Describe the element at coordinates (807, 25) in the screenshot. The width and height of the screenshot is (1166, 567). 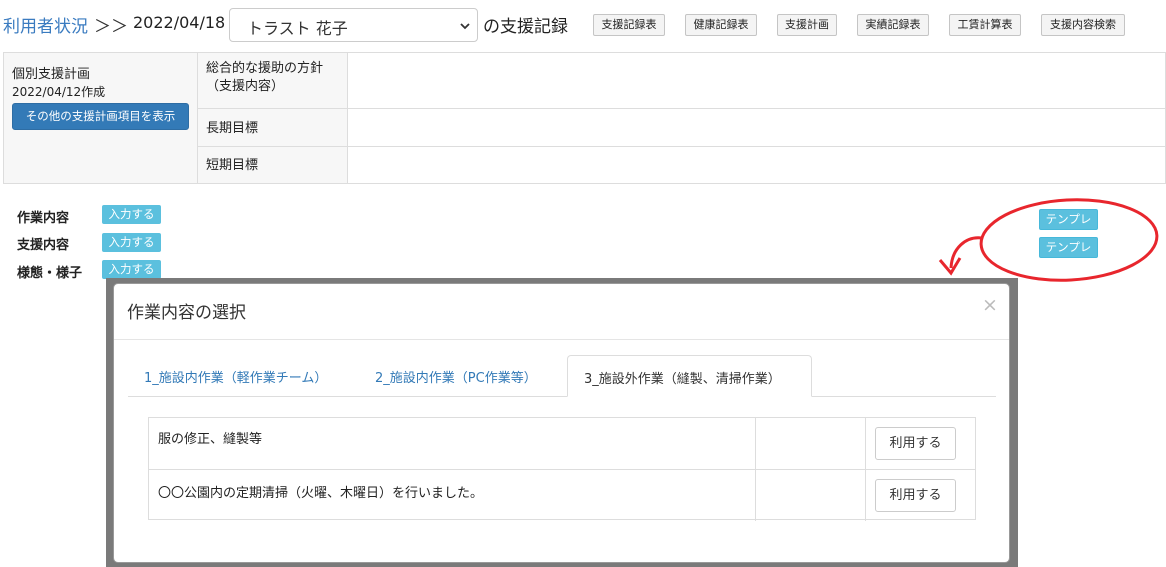
I see `nav-button-support-plan: 支援計画` at that location.